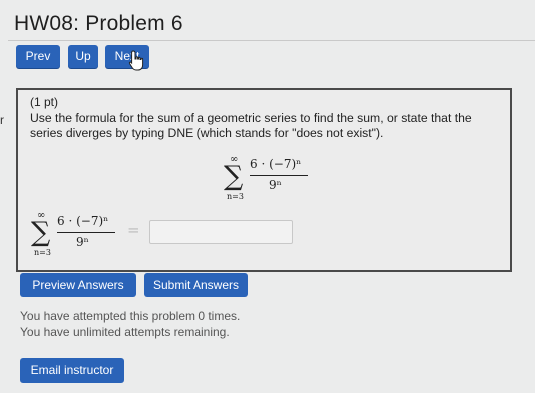 The width and height of the screenshot is (535, 393). I want to click on display-formula: ∞ ∑ n=3 6 · (−7)ⁿ 9ⁿ, so click(273, 179).